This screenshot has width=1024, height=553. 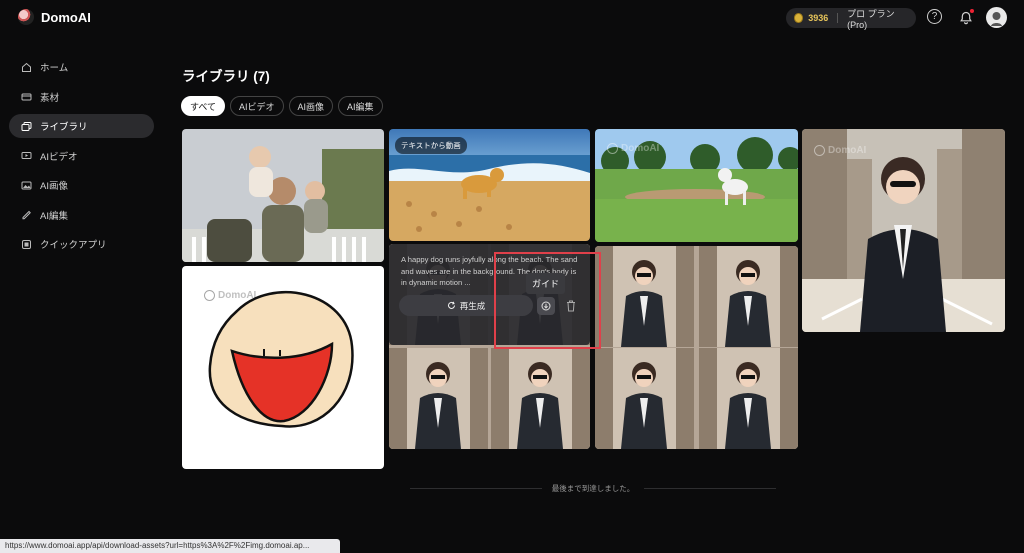 I want to click on app-logo: DomoAI, so click(x=54, y=17).